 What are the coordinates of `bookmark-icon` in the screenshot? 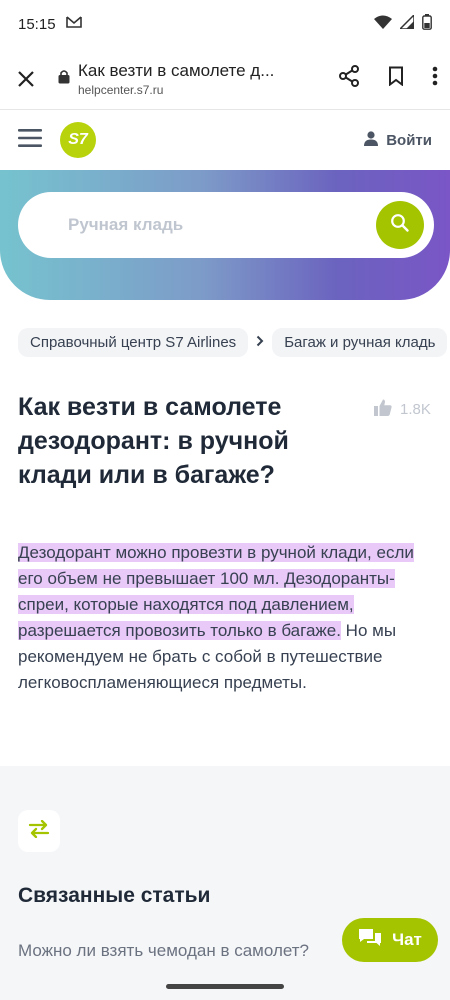 It's located at (396, 78).